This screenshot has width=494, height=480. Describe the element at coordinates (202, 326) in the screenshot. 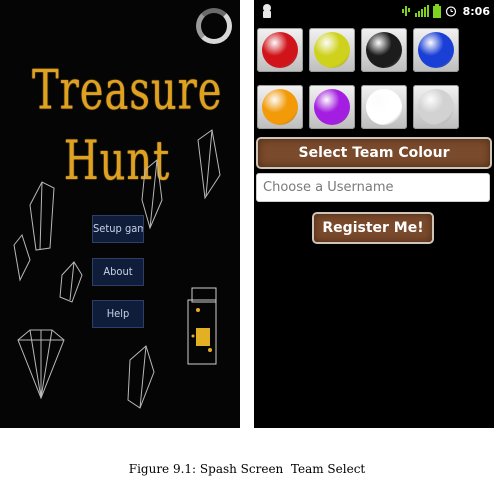

I see `treasure-chest-icon` at that location.